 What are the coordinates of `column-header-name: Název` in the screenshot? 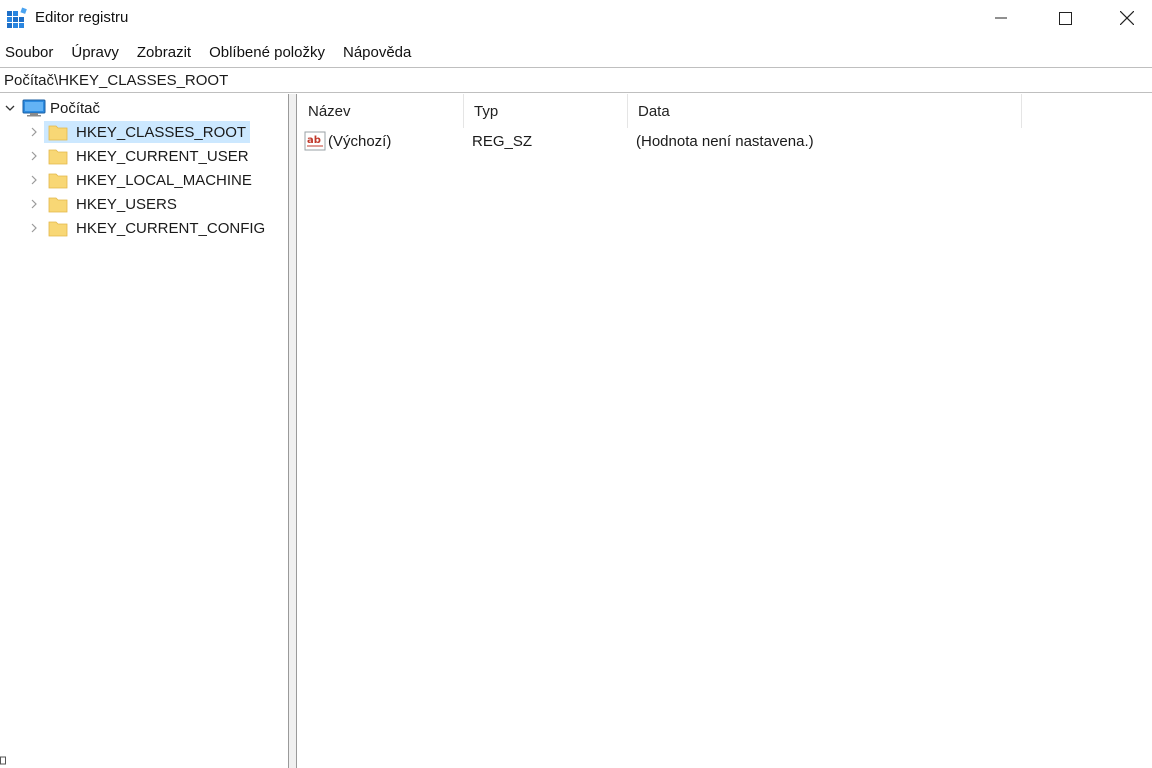 It's located at (381, 111).